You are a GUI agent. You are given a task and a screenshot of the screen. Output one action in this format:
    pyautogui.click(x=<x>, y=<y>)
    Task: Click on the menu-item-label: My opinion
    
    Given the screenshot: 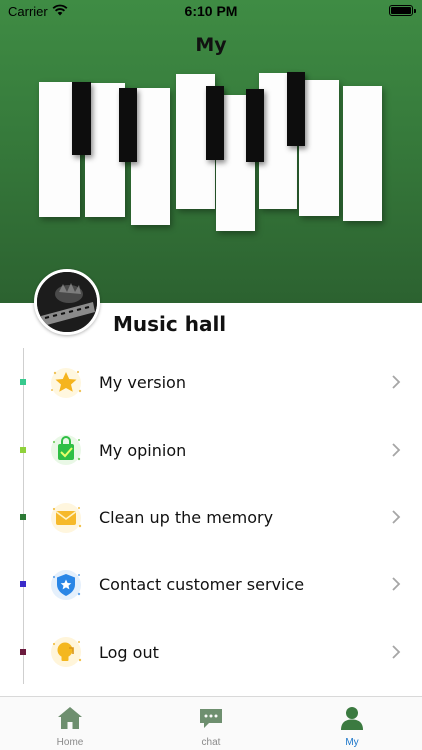 What is the action you would take?
    pyautogui.click(x=143, y=450)
    